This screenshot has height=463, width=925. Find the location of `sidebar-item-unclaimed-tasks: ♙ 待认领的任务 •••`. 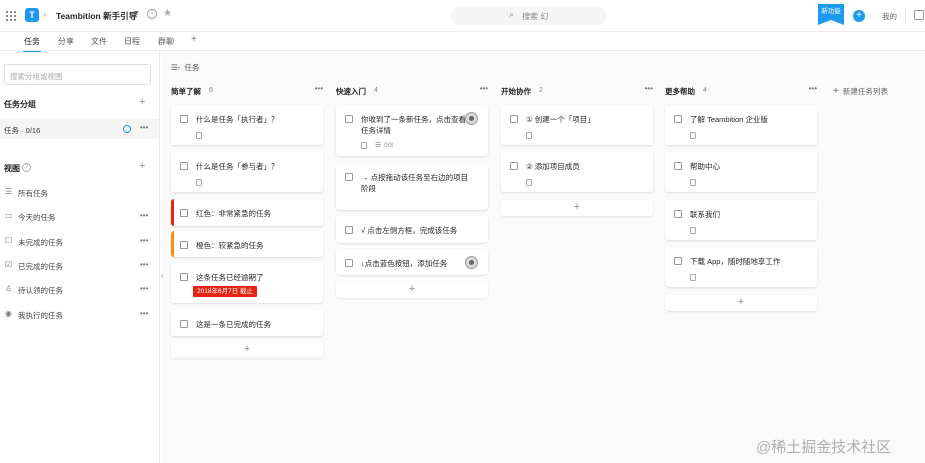

sidebar-item-unclaimed-tasks: ♙ 待认领的任务 ••• is located at coordinates (79, 289).